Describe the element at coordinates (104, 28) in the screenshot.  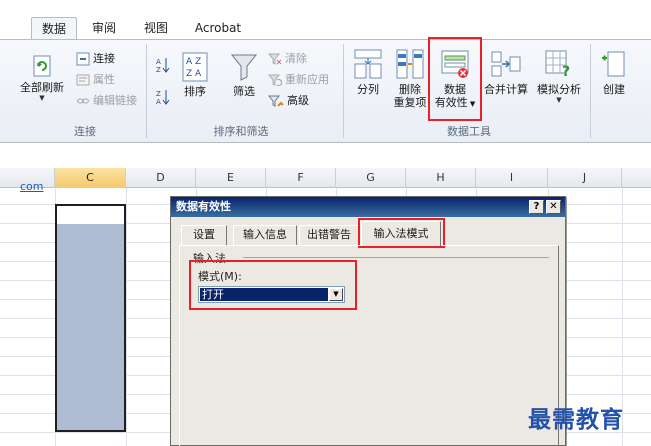
I see `tab-review: 审阅` at that location.